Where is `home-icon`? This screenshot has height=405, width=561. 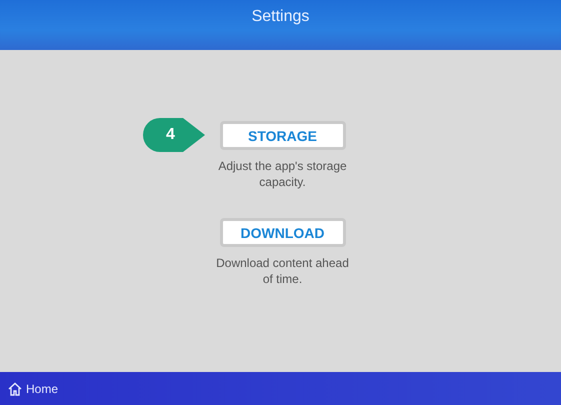 home-icon is located at coordinates (15, 389).